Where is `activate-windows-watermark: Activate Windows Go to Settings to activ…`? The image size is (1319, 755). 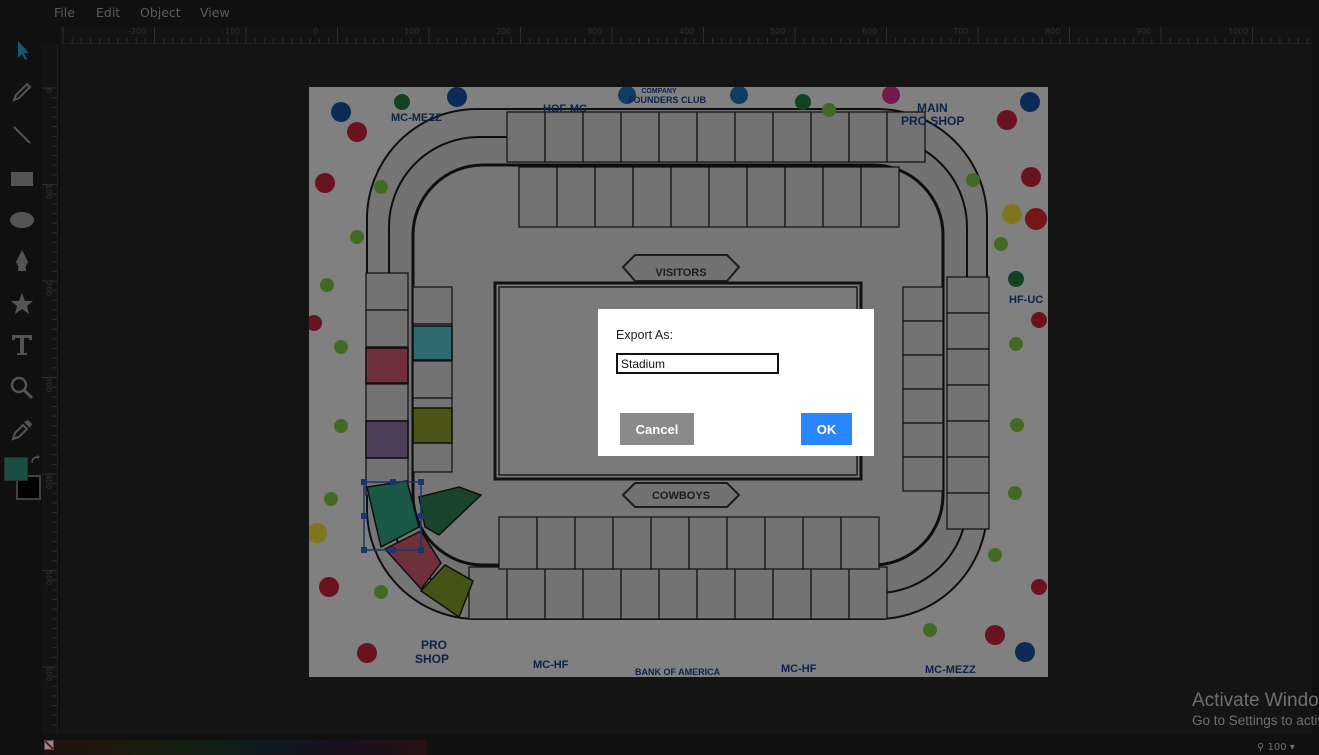
activate-windows-watermark: Activate Windows Go to Settings to activ… is located at coordinates (1255, 709).